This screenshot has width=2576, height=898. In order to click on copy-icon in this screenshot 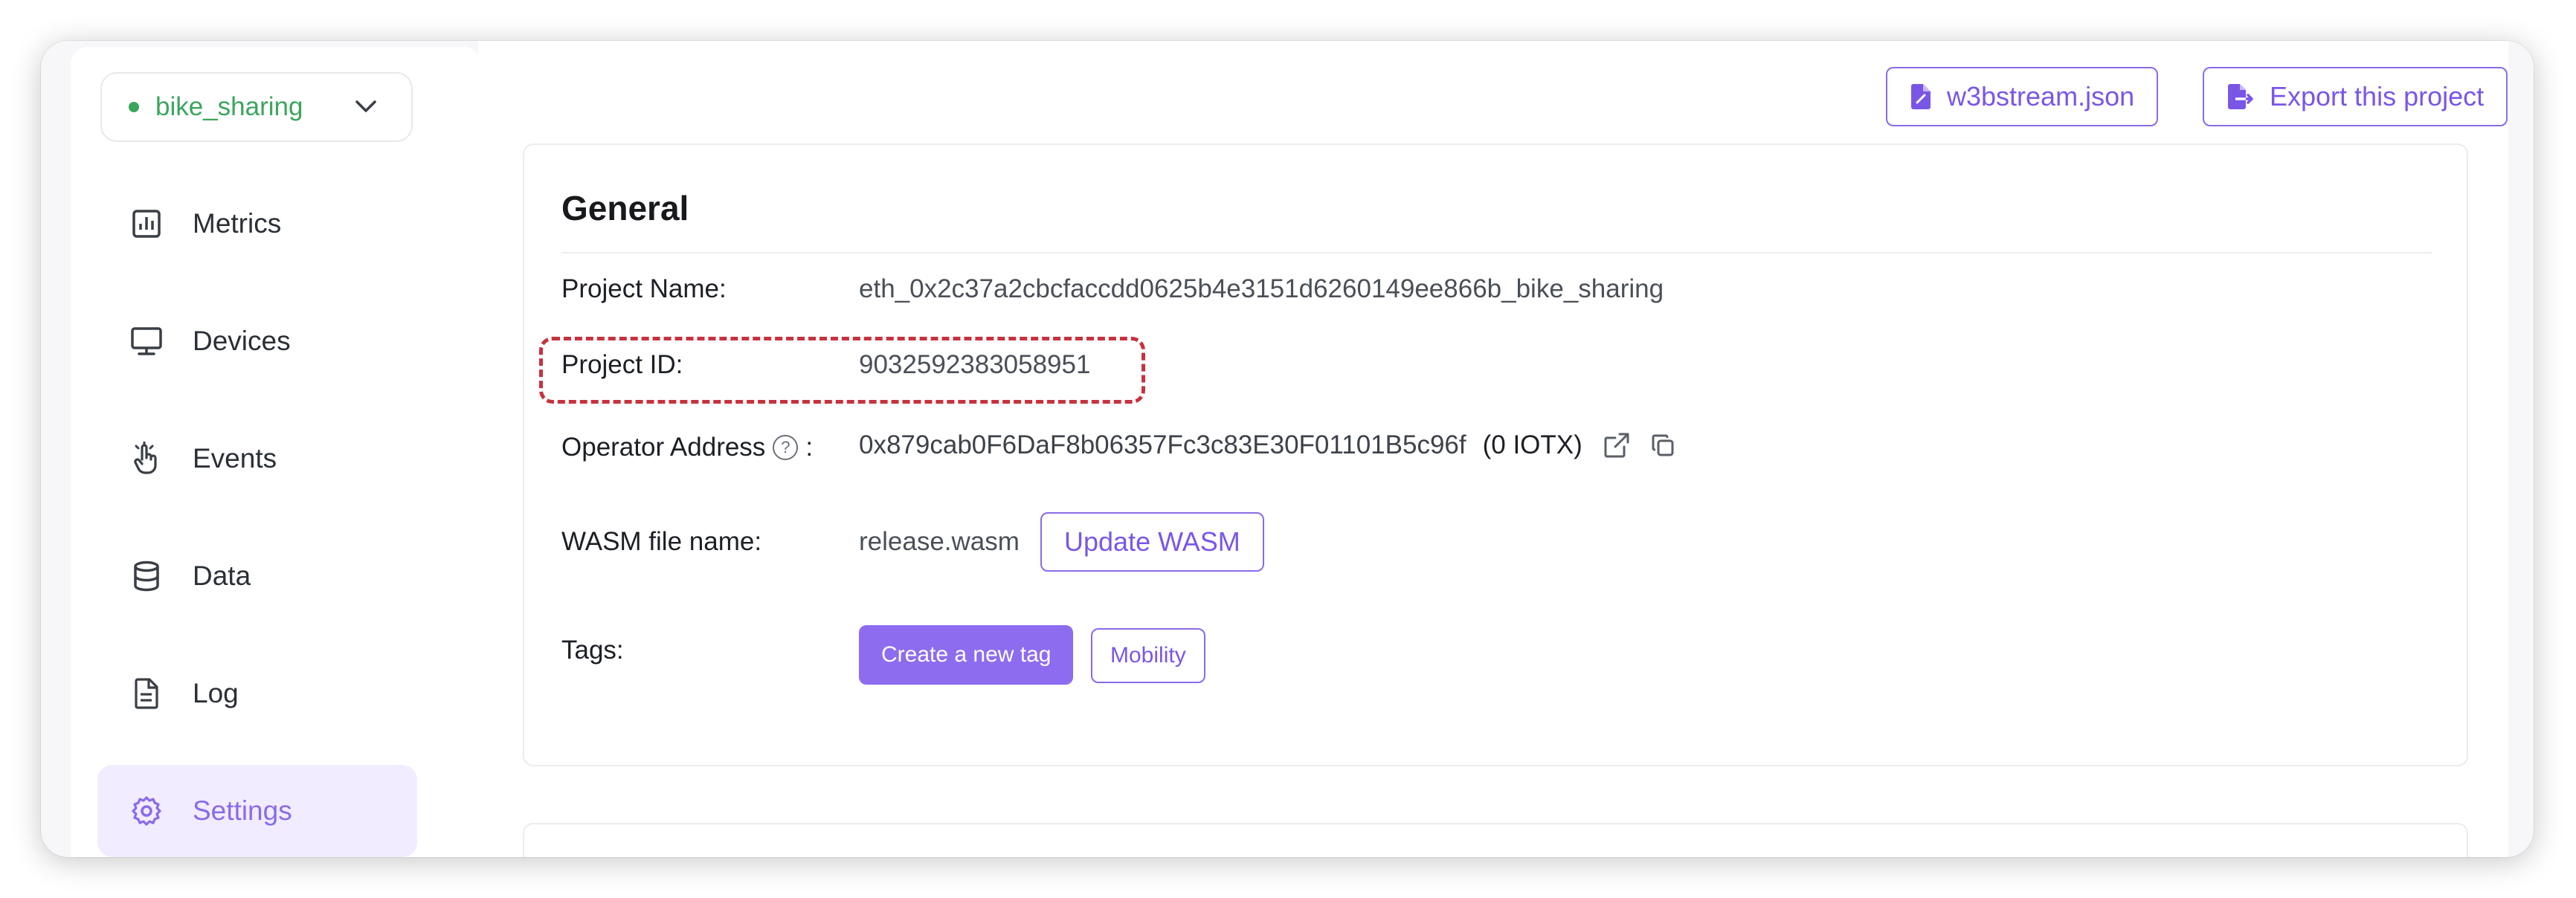, I will do `click(1663, 445)`.